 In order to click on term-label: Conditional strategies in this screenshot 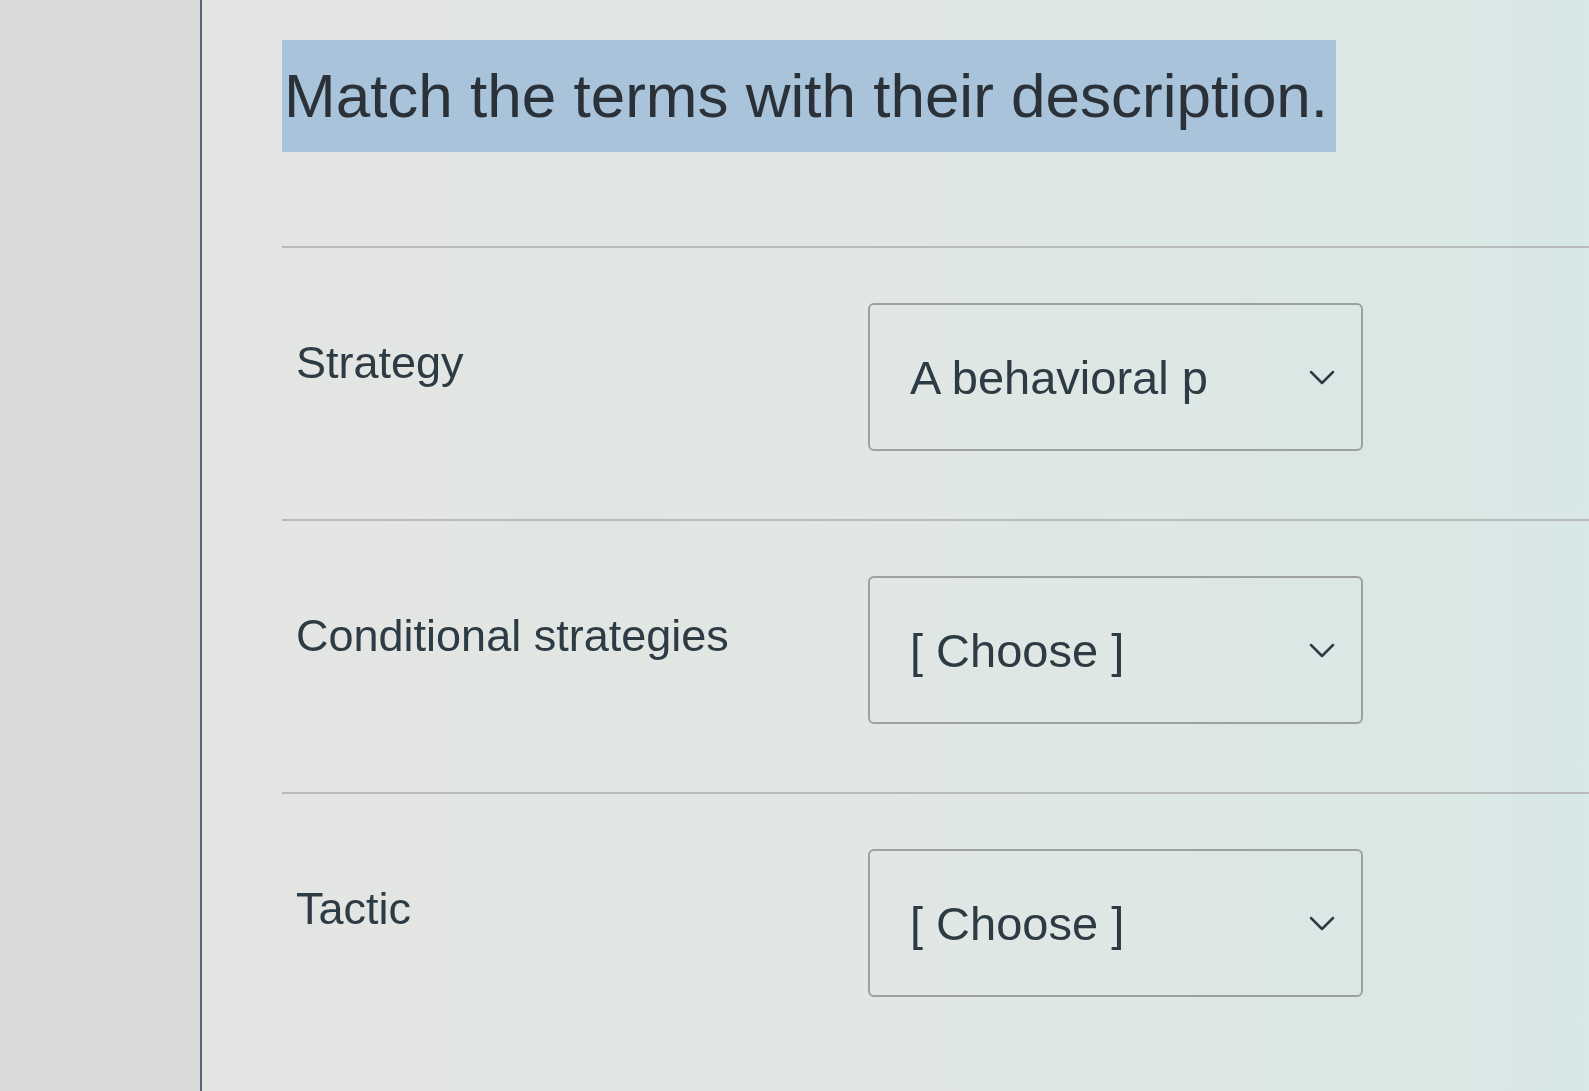, I will do `click(512, 636)`.